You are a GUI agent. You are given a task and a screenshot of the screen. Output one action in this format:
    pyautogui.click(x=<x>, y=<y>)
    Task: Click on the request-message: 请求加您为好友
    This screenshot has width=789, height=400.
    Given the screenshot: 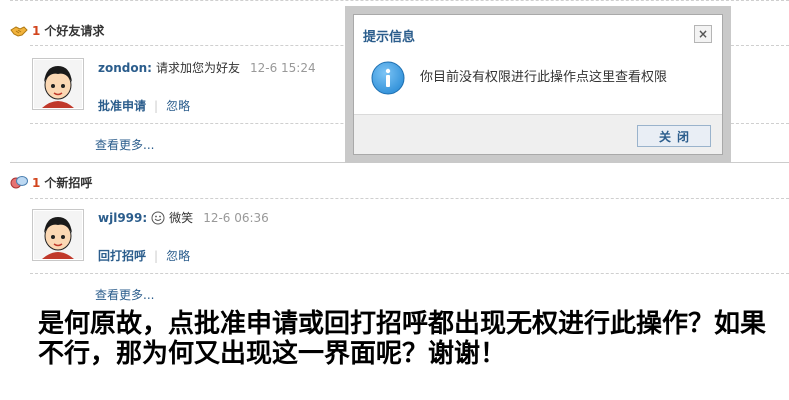 What is the action you would take?
    pyautogui.click(x=197, y=68)
    